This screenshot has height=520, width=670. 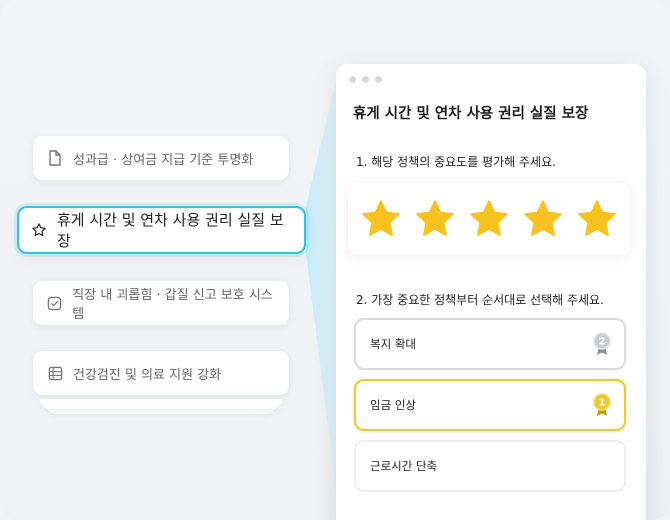 I want to click on window-dots, so click(x=365, y=79).